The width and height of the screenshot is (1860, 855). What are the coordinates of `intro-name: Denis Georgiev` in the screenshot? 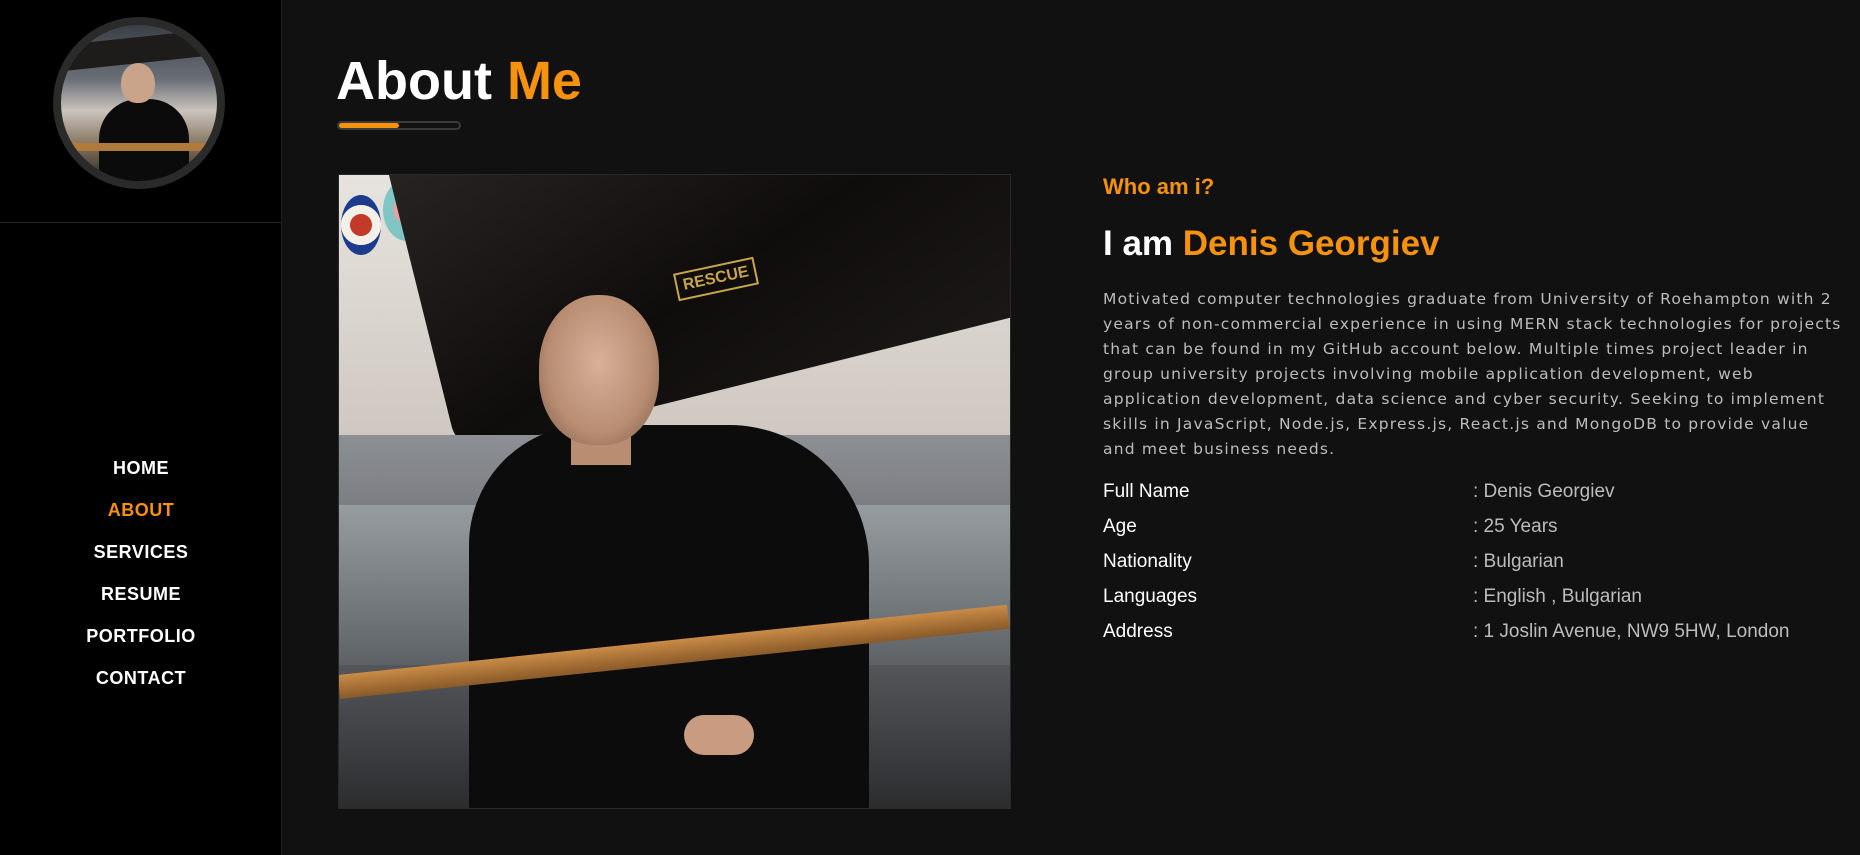 It's located at (1311, 243).